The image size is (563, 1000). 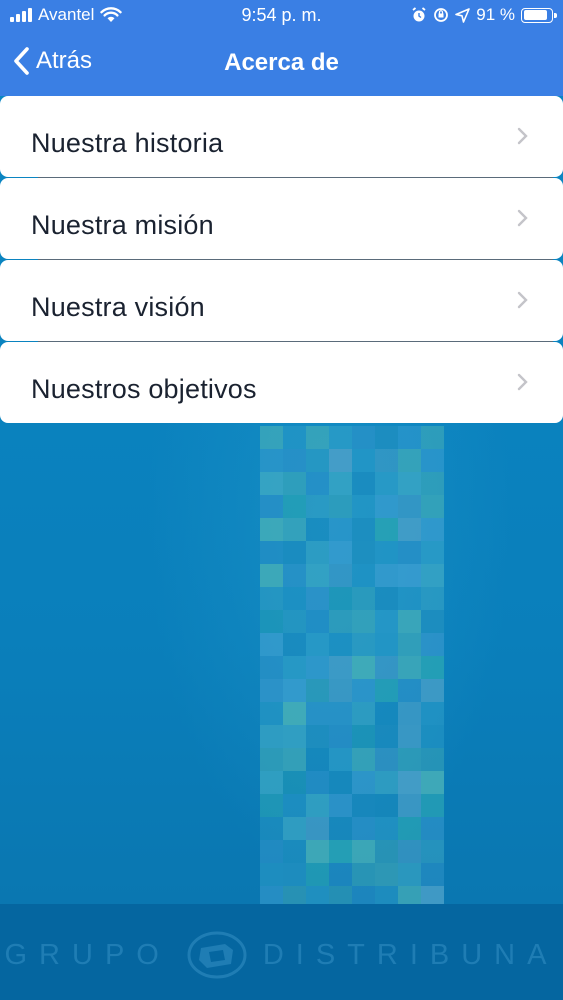 I want to click on menu-item-historia: Nuestra historia, so click(x=281, y=137).